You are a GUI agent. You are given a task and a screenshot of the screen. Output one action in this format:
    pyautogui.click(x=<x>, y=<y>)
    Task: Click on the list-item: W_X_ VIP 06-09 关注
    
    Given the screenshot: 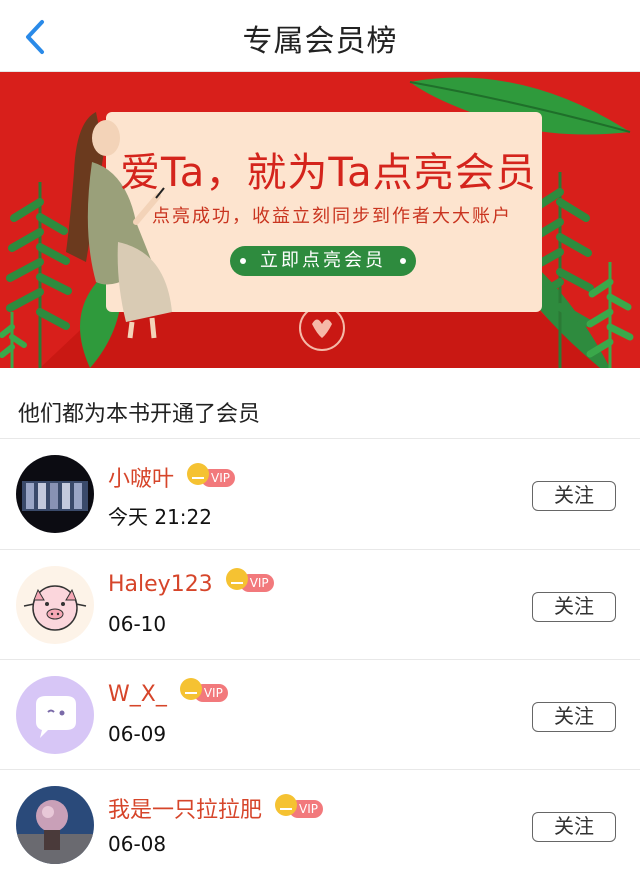 What is the action you would take?
    pyautogui.click(x=320, y=715)
    